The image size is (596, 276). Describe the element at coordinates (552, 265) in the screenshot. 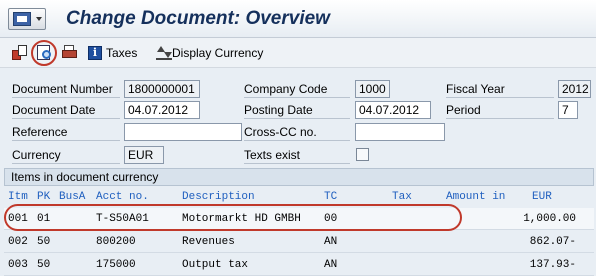

I see `row-amount: 137.93-` at that location.